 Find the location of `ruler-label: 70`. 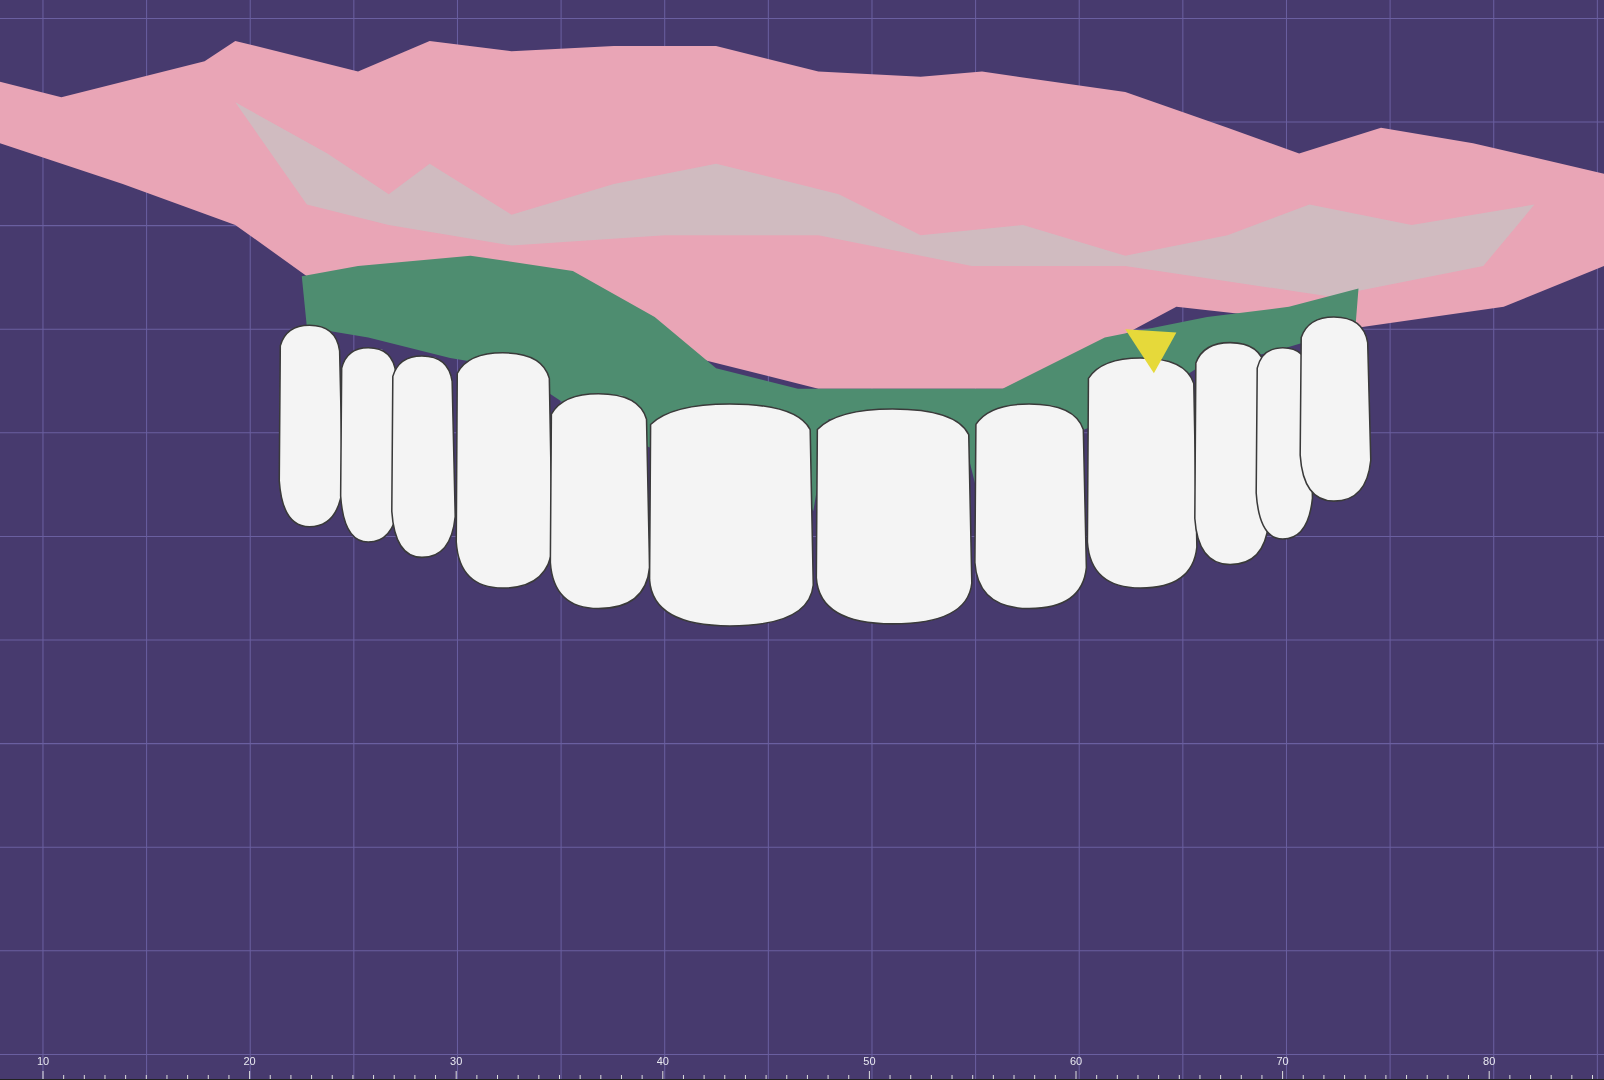

ruler-label: 70 is located at coordinates (1282, 1061).